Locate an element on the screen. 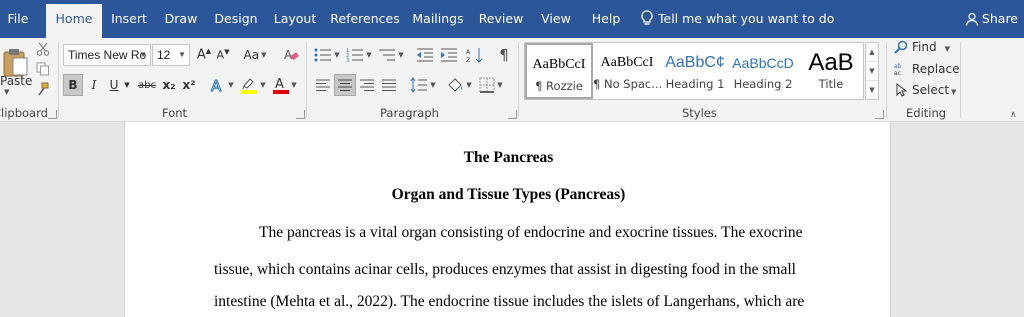  numbering-button: 1 2 3 ▼ is located at coordinates (359, 55).